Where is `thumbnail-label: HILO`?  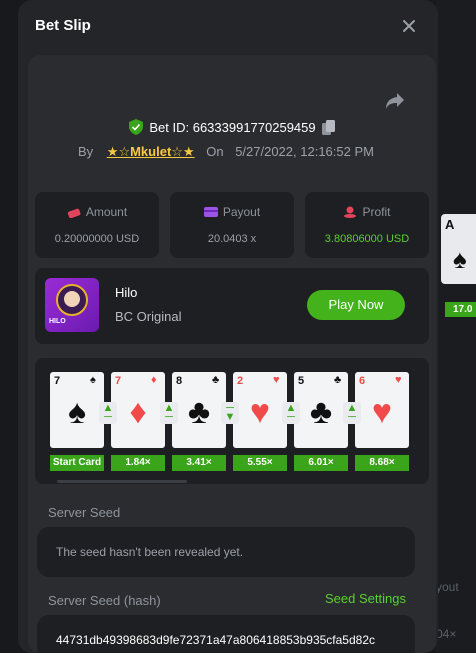
thumbnail-label: HILO is located at coordinates (57, 321).